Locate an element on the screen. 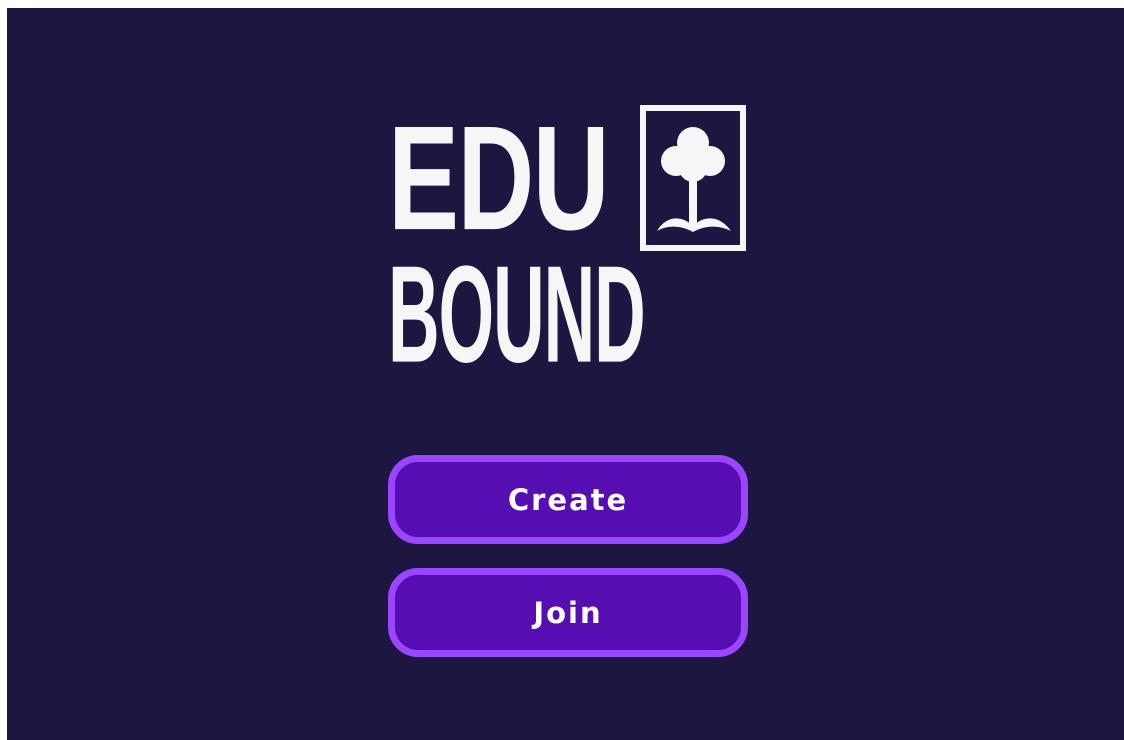 The width and height of the screenshot is (1124, 740). action-buttons: Create Join is located at coordinates (568, 568).